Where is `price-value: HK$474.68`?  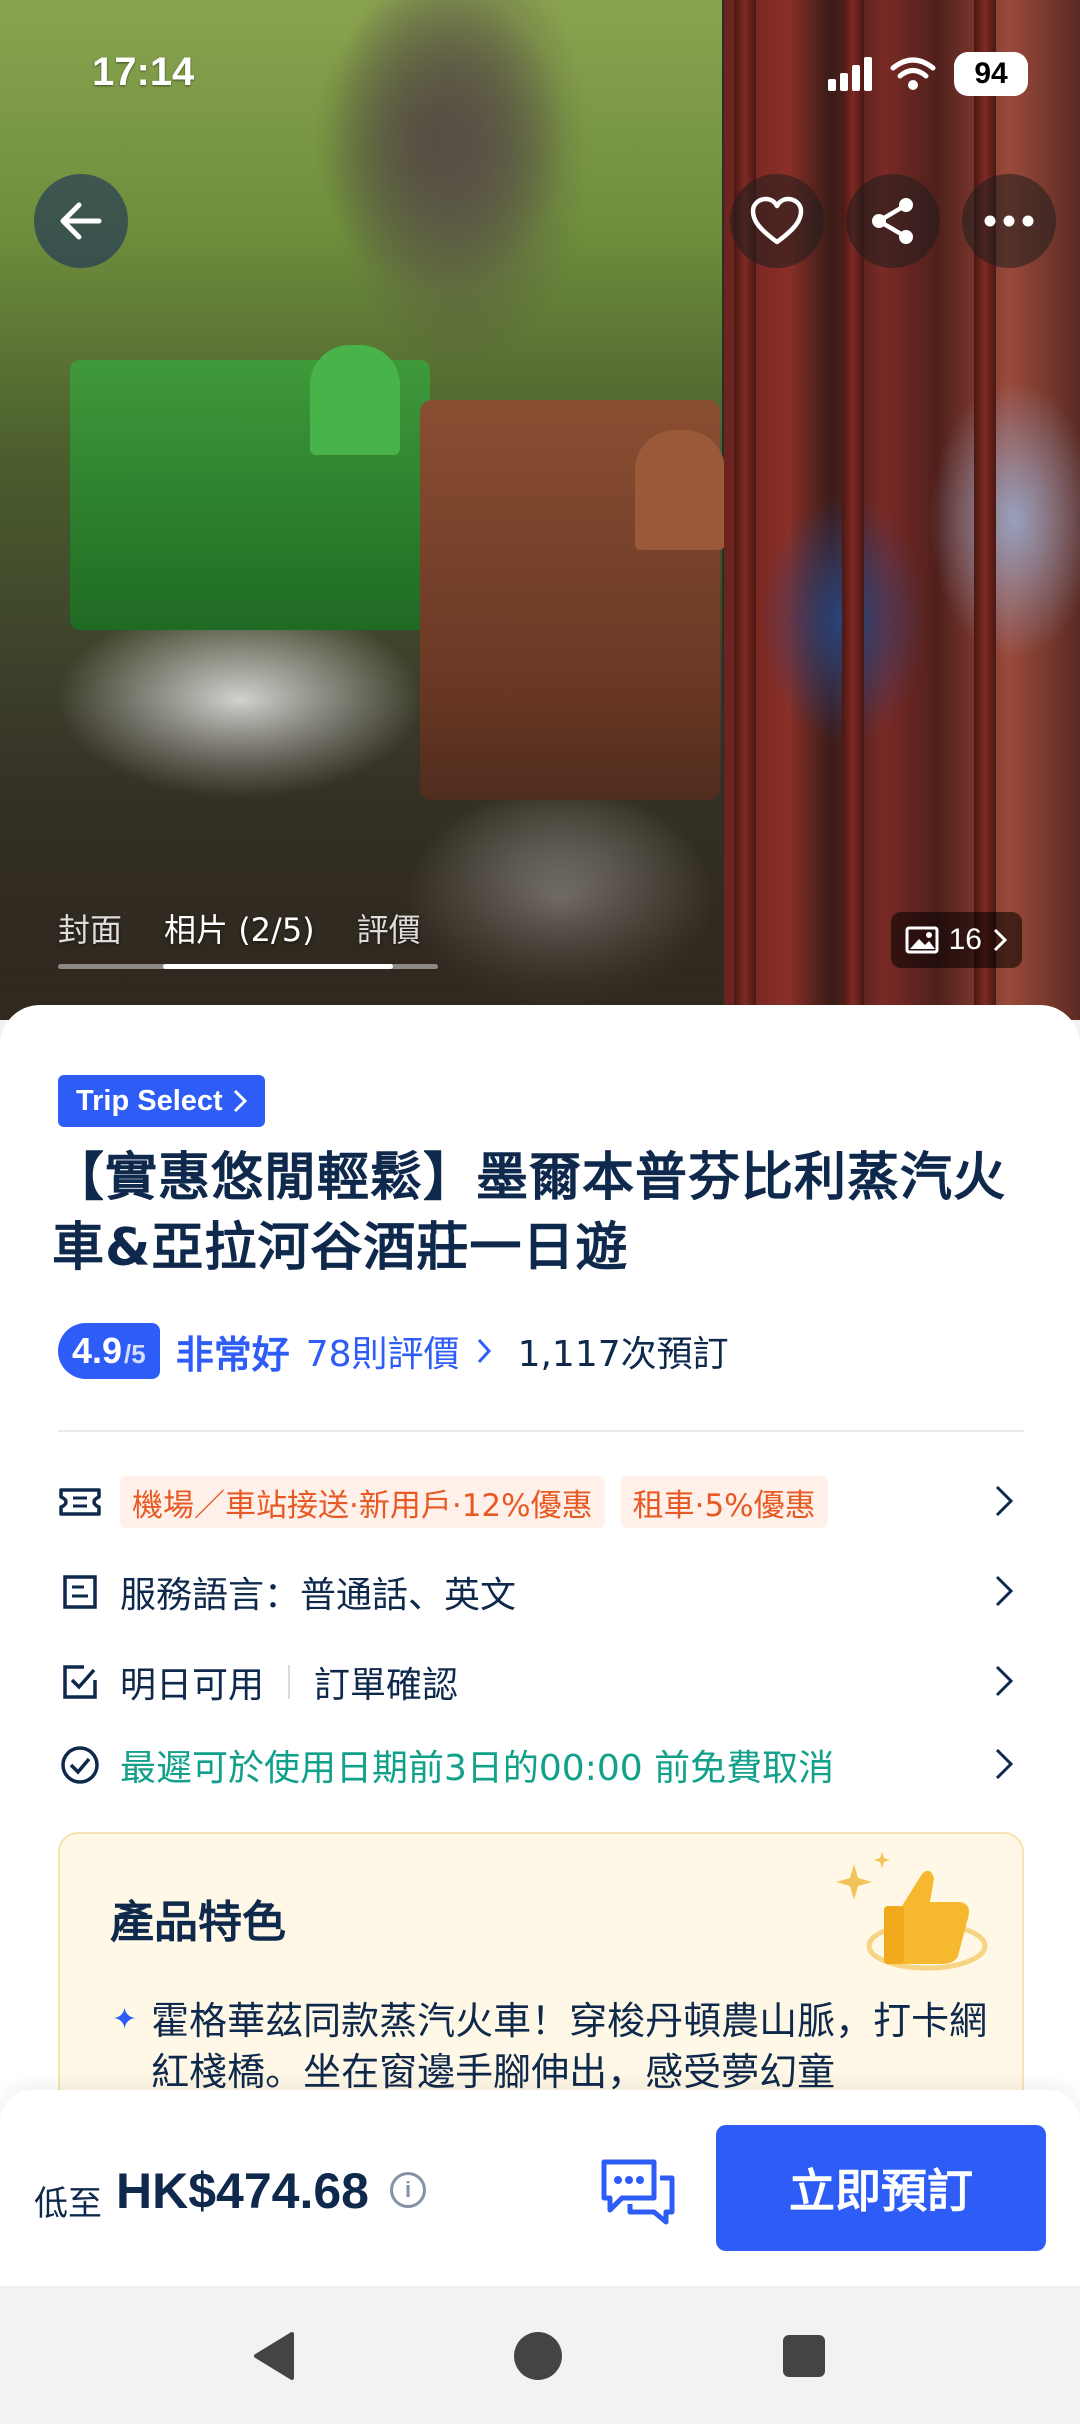 price-value: HK$474.68 is located at coordinates (242, 2191).